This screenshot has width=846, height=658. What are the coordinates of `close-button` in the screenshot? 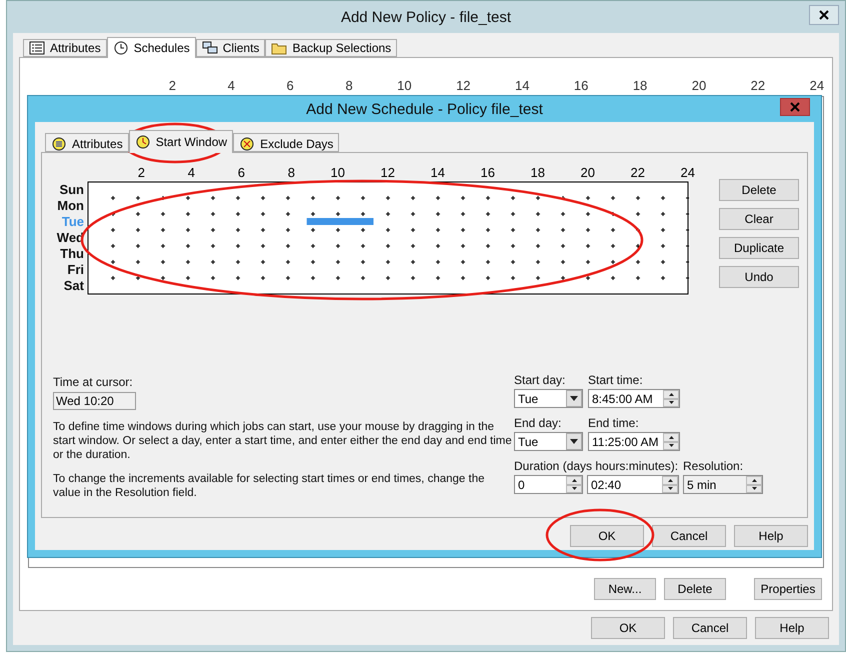 It's located at (824, 15).